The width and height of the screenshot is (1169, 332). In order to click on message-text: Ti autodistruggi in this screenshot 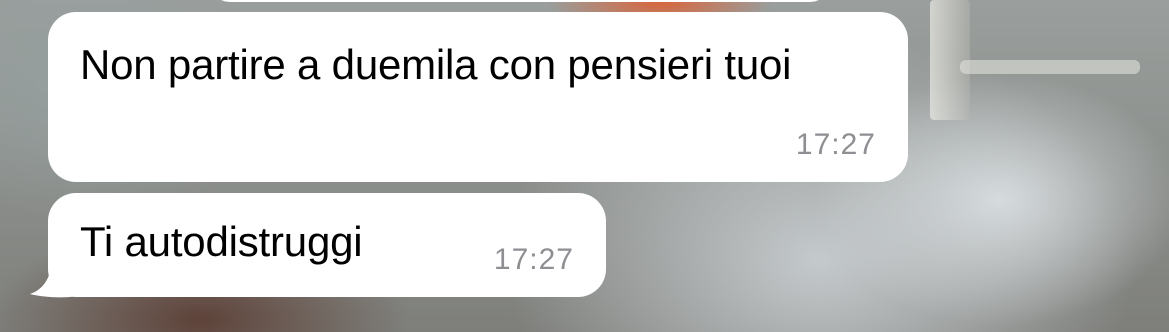, I will do `click(221, 241)`.